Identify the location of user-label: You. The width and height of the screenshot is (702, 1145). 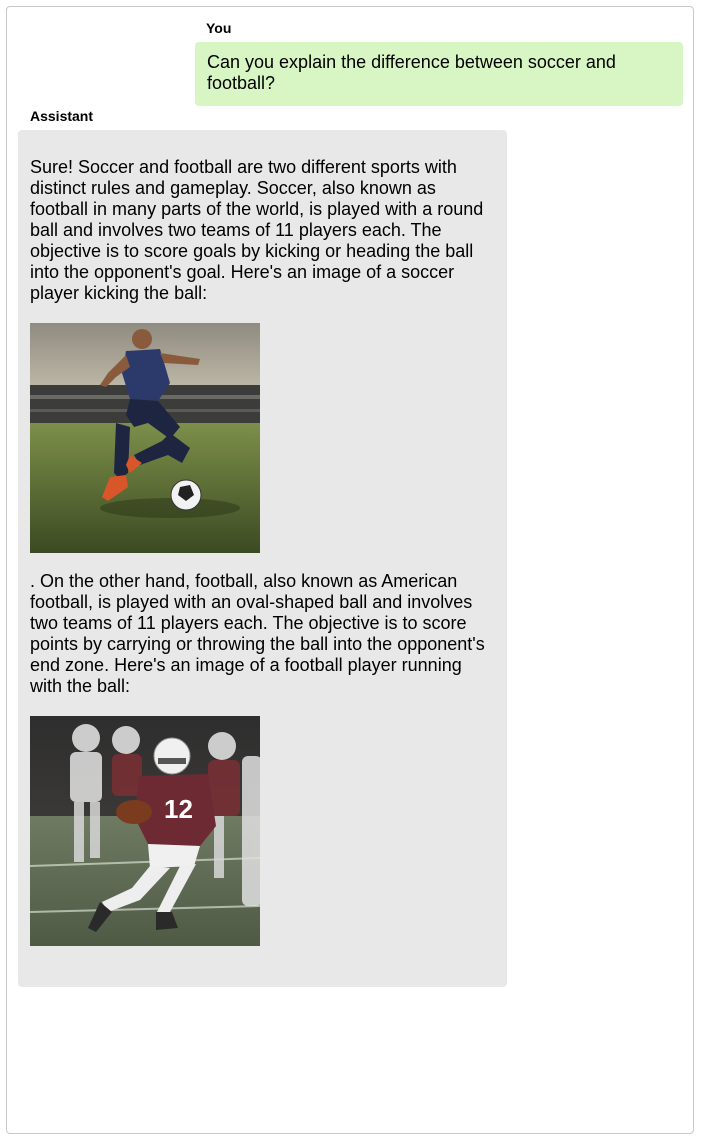
(219, 28).